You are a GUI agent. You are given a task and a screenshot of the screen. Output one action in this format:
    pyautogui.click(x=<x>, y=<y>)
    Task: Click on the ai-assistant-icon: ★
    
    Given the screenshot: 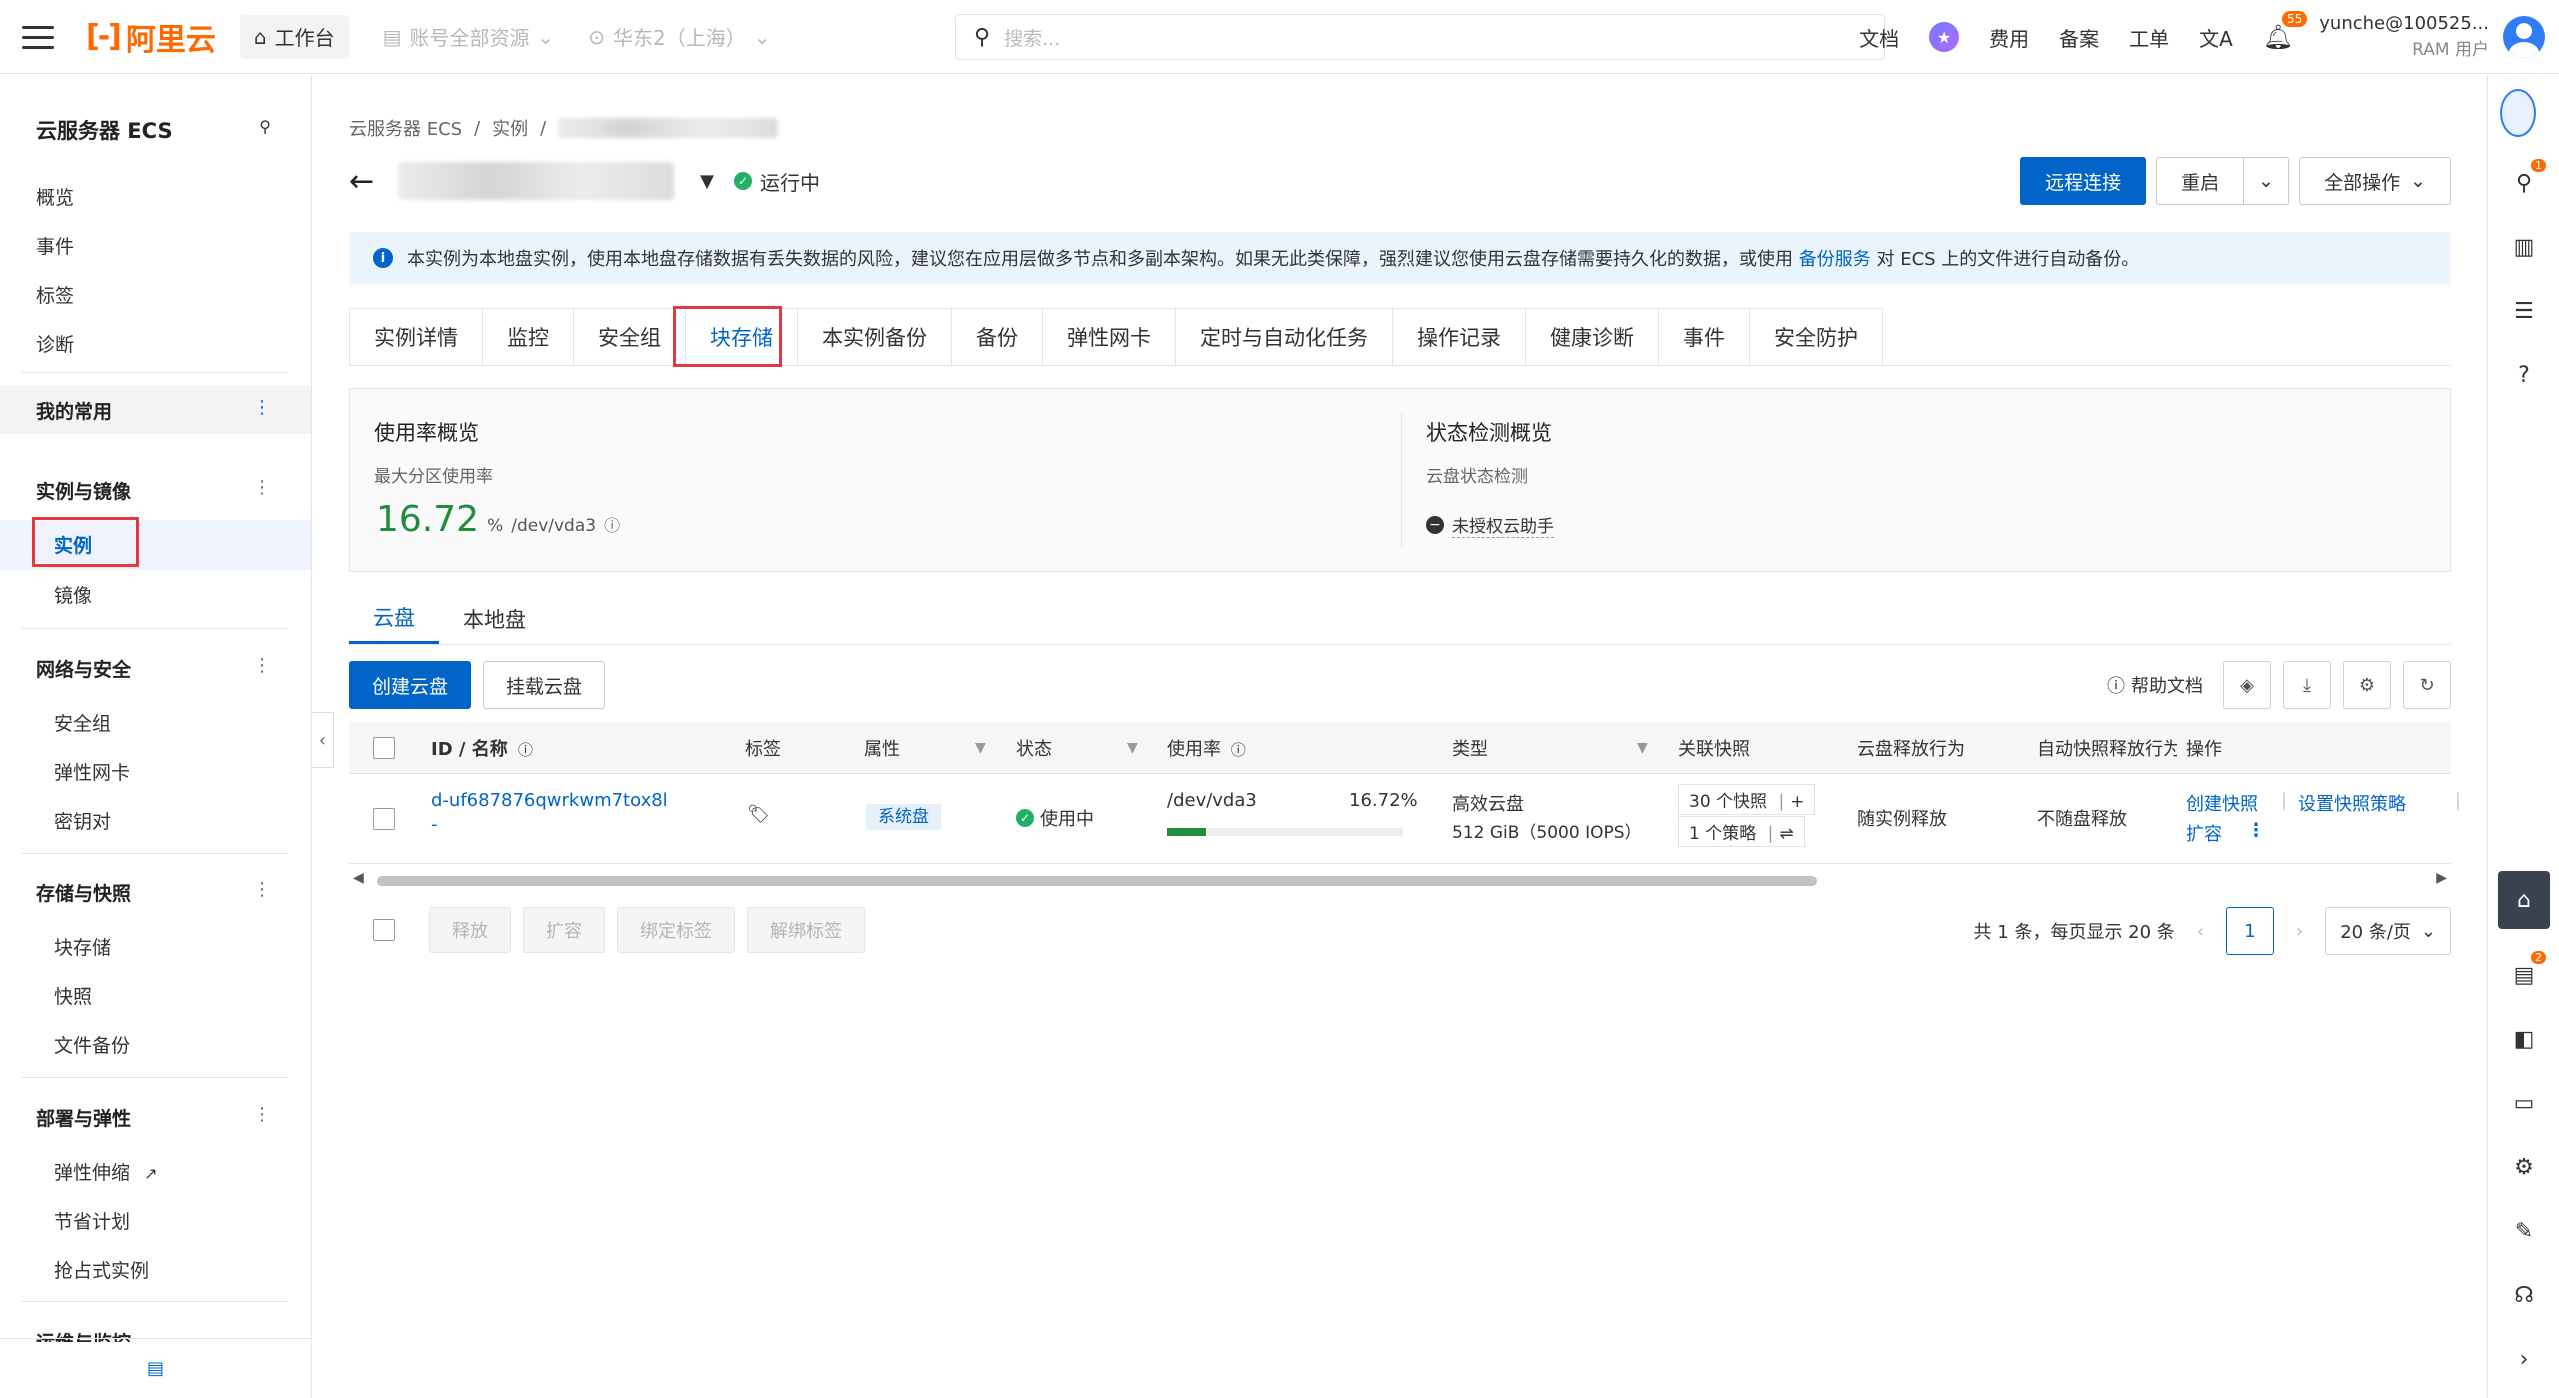 What is the action you would take?
    pyautogui.click(x=1944, y=37)
    